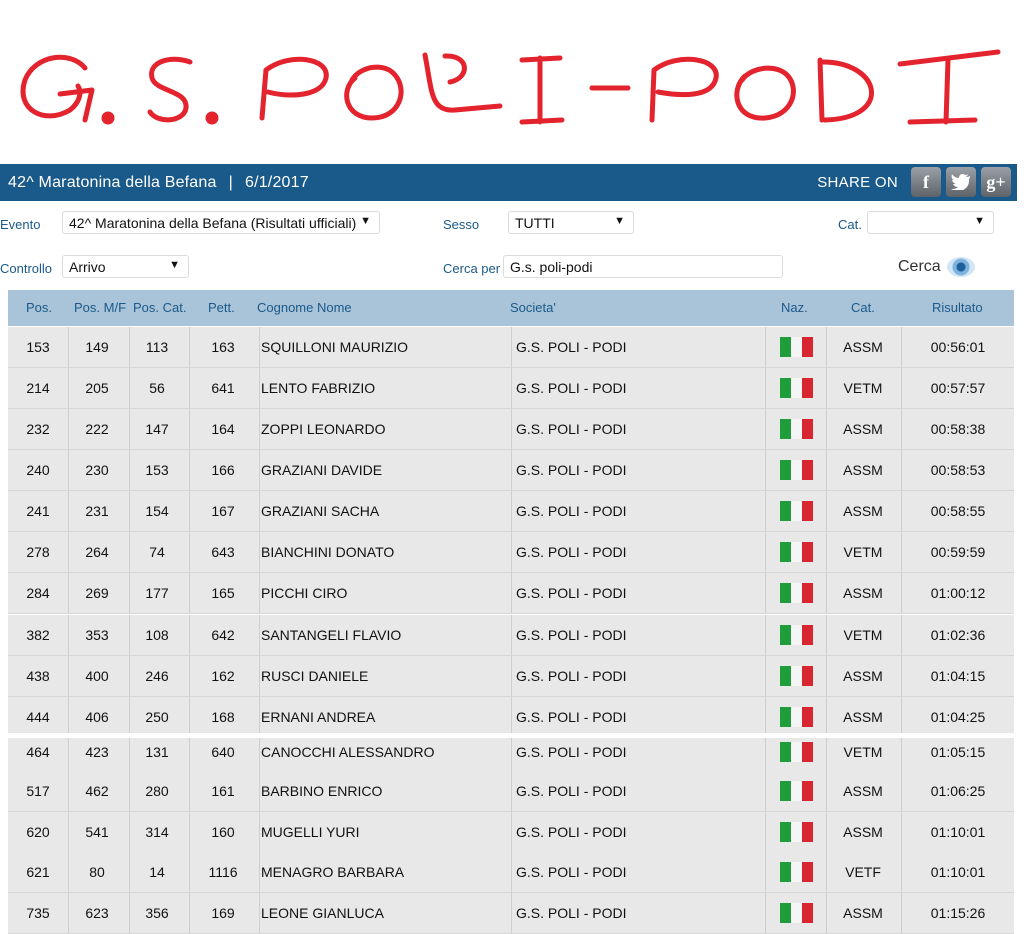  Describe the element at coordinates (304, 307) in the screenshot. I see `col-header-cognome-nome: Cognome Nome` at that location.